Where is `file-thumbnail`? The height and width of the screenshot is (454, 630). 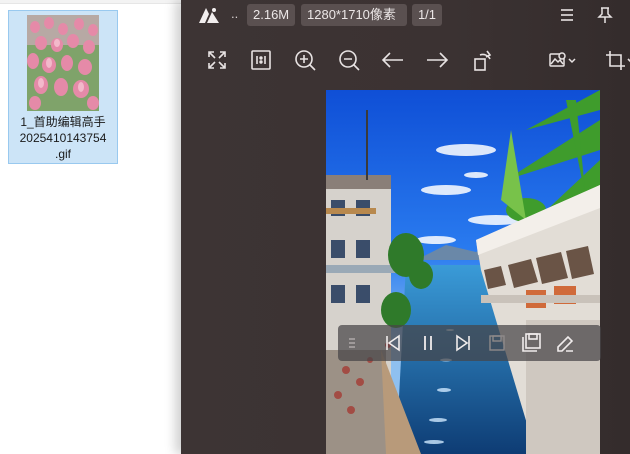 file-thumbnail is located at coordinates (63, 63).